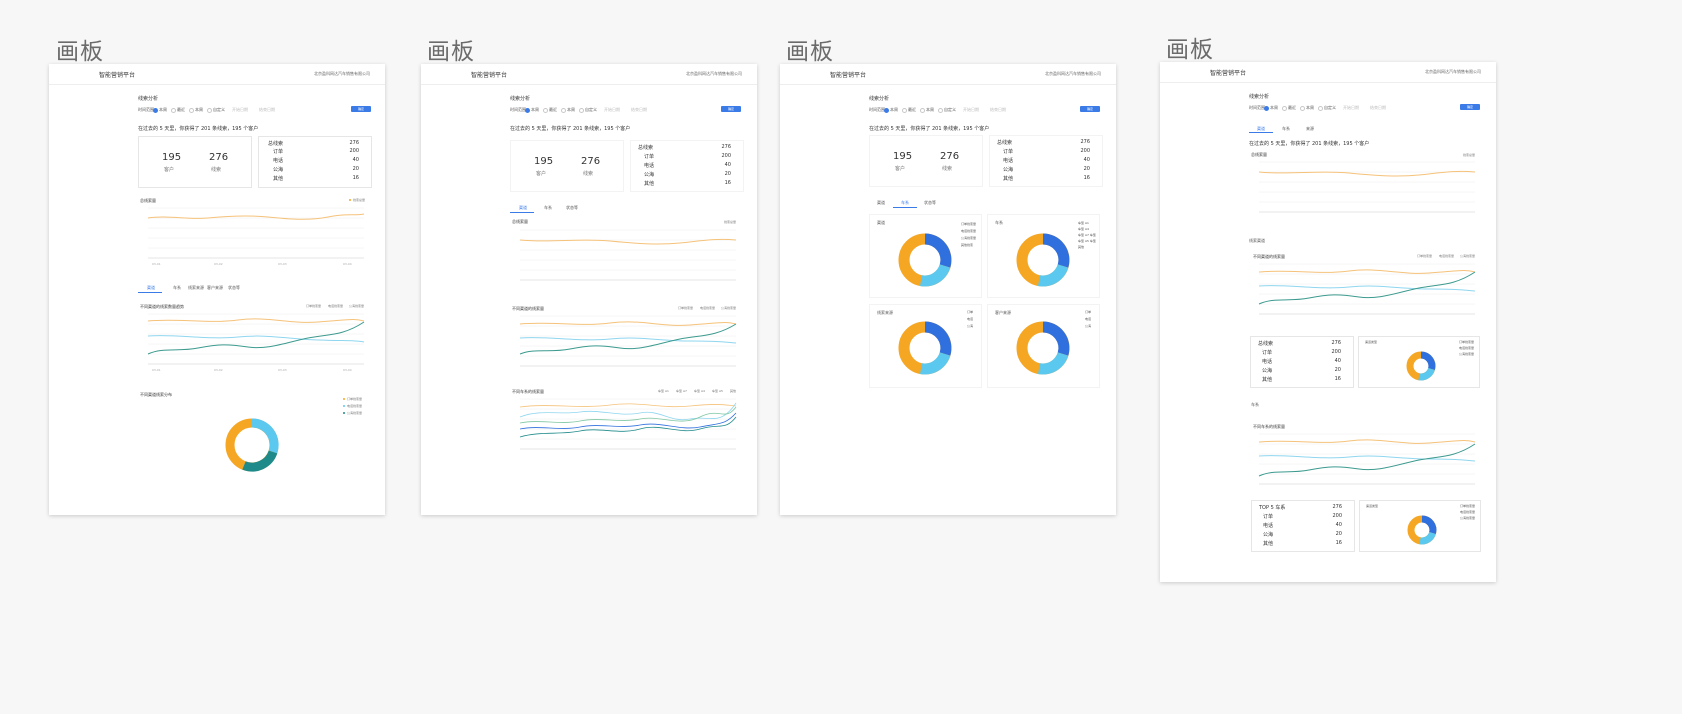  Describe the element at coordinates (219, 110) in the screenshot. I see `filter-opt-4: 自定义` at that location.